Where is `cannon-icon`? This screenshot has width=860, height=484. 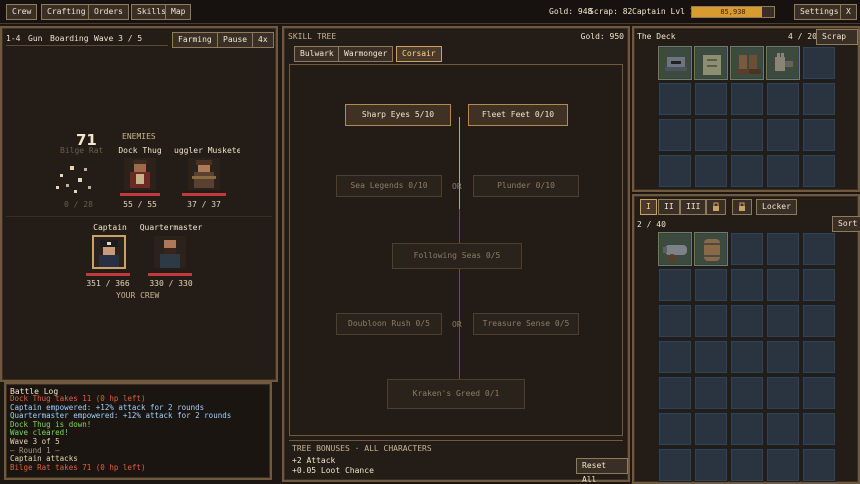 cannon-icon is located at coordinates (675, 249).